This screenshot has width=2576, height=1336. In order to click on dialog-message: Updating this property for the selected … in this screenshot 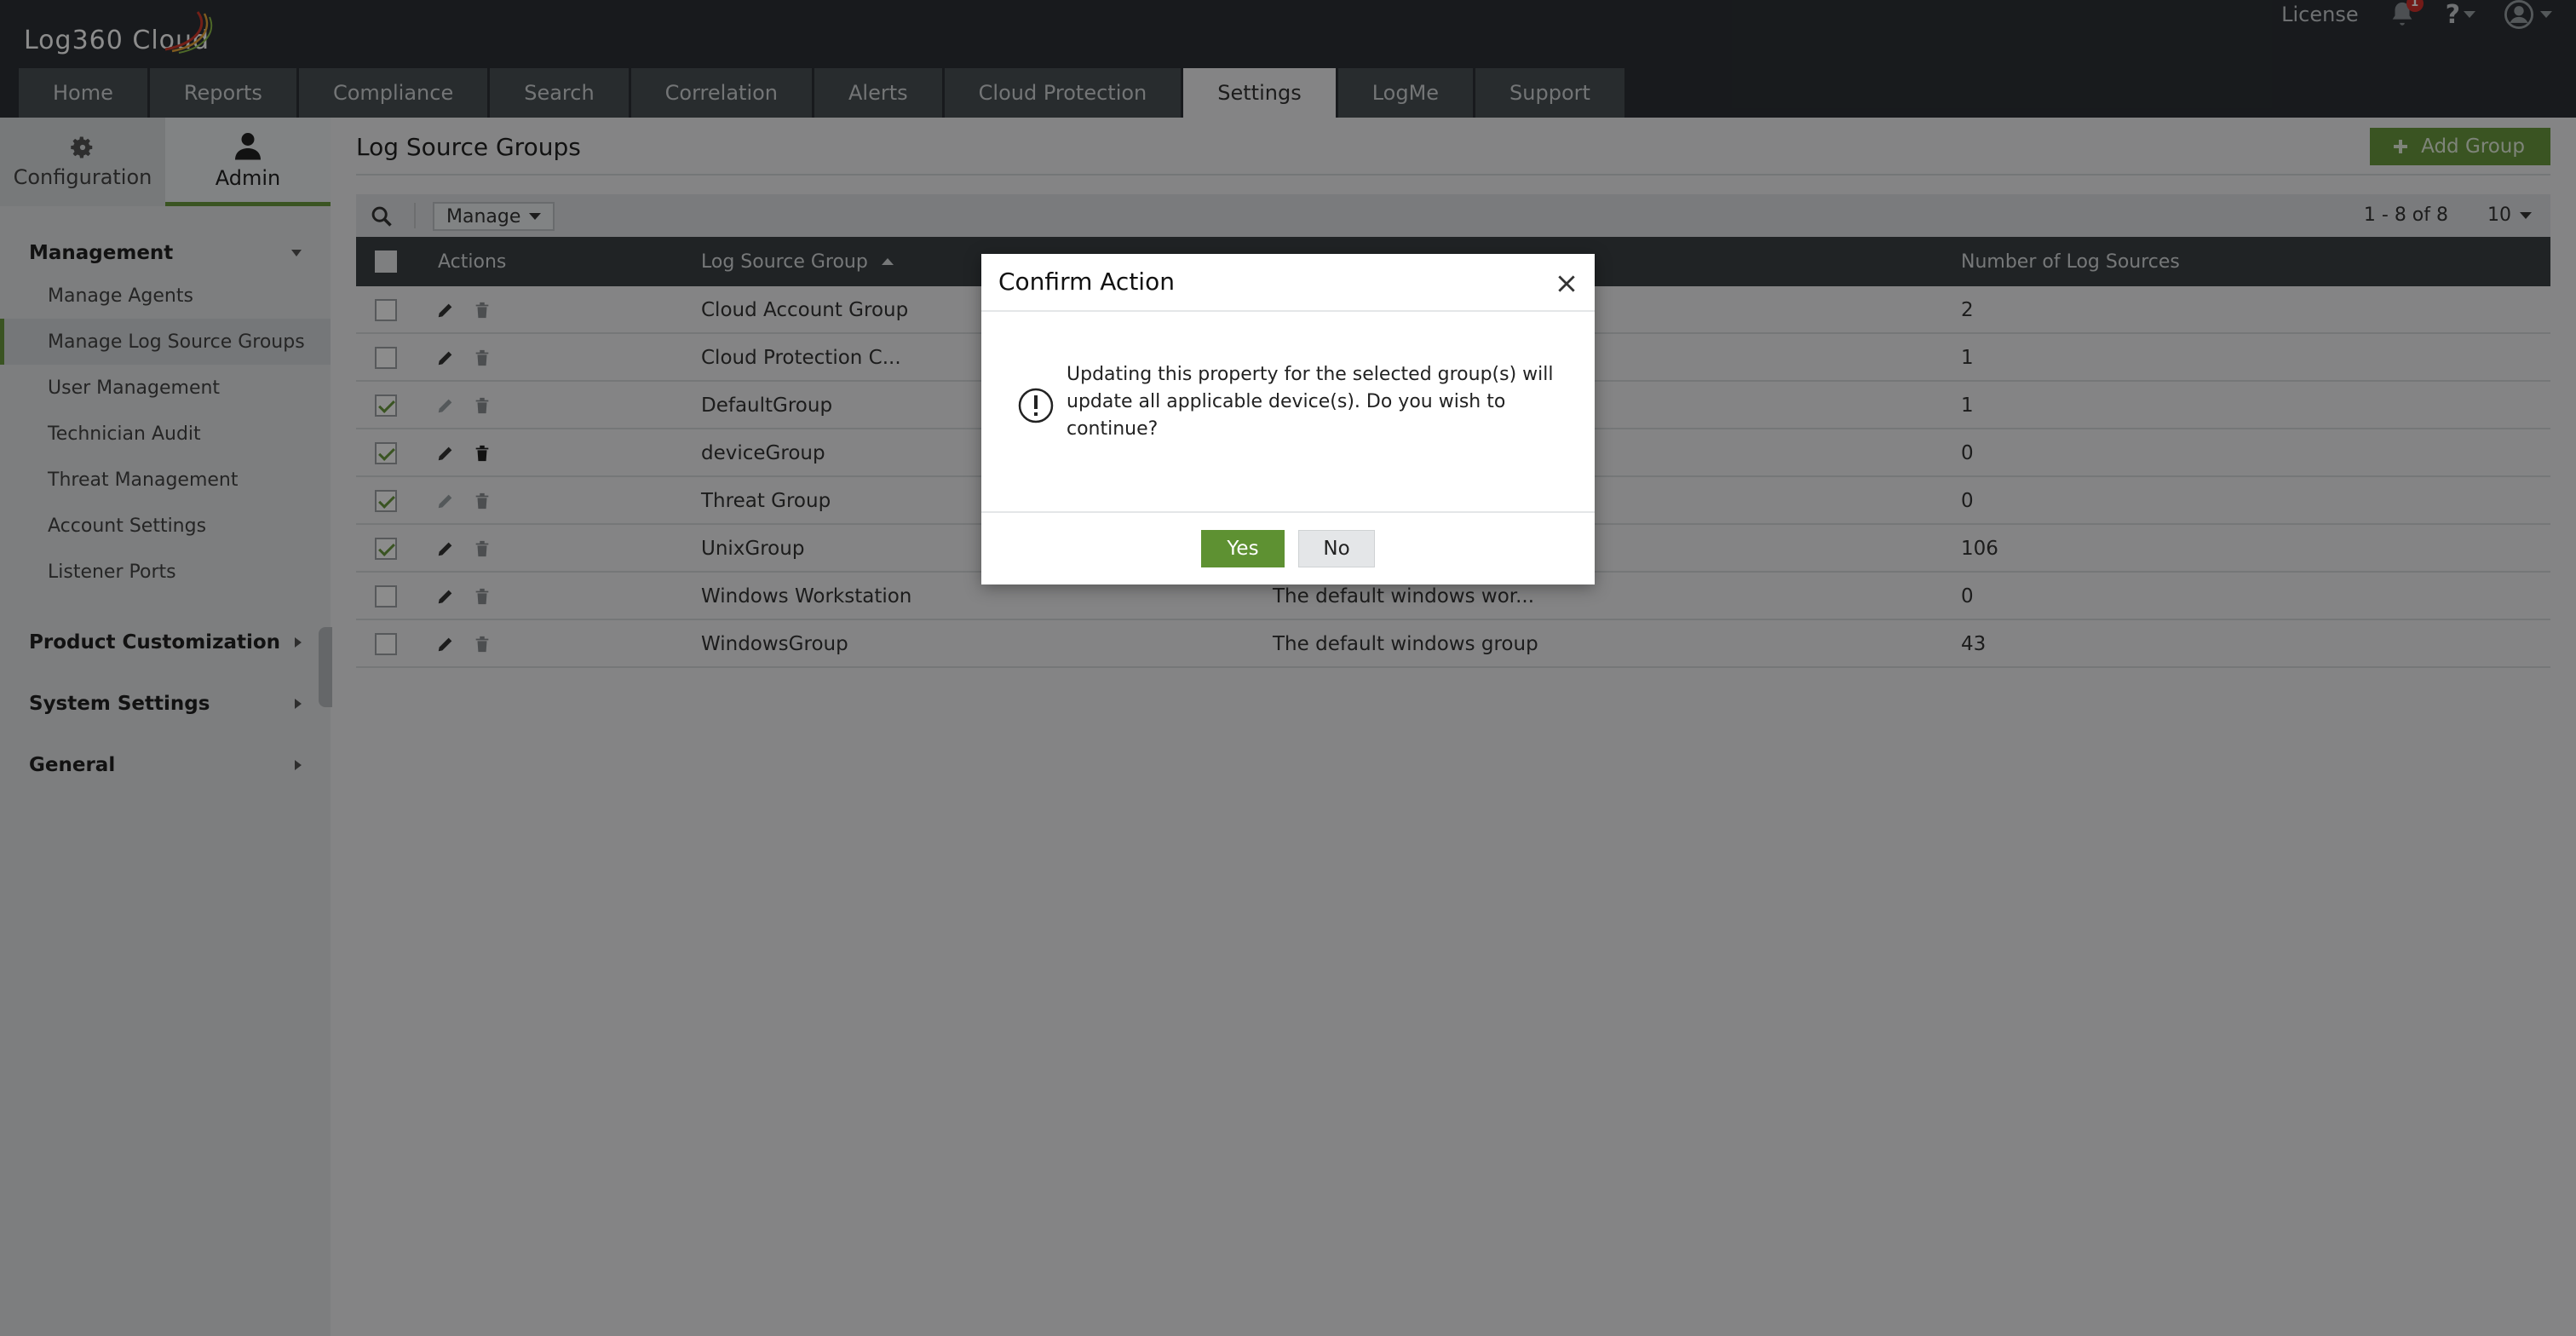, I will do `click(1311, 402)`.